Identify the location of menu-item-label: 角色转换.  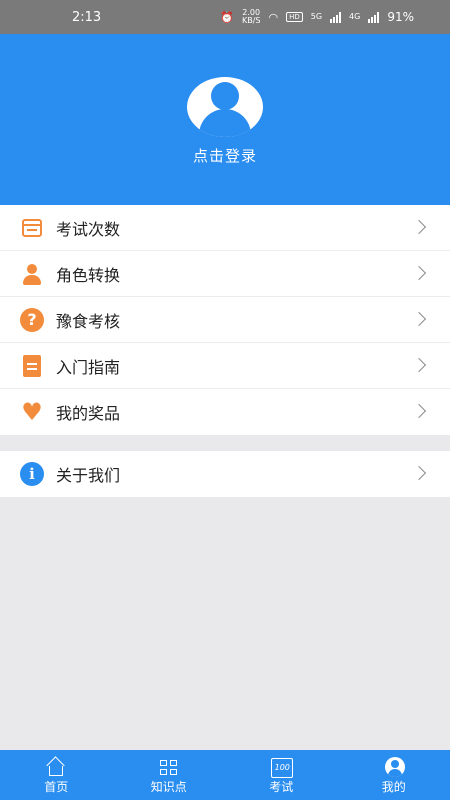
(88, 275).